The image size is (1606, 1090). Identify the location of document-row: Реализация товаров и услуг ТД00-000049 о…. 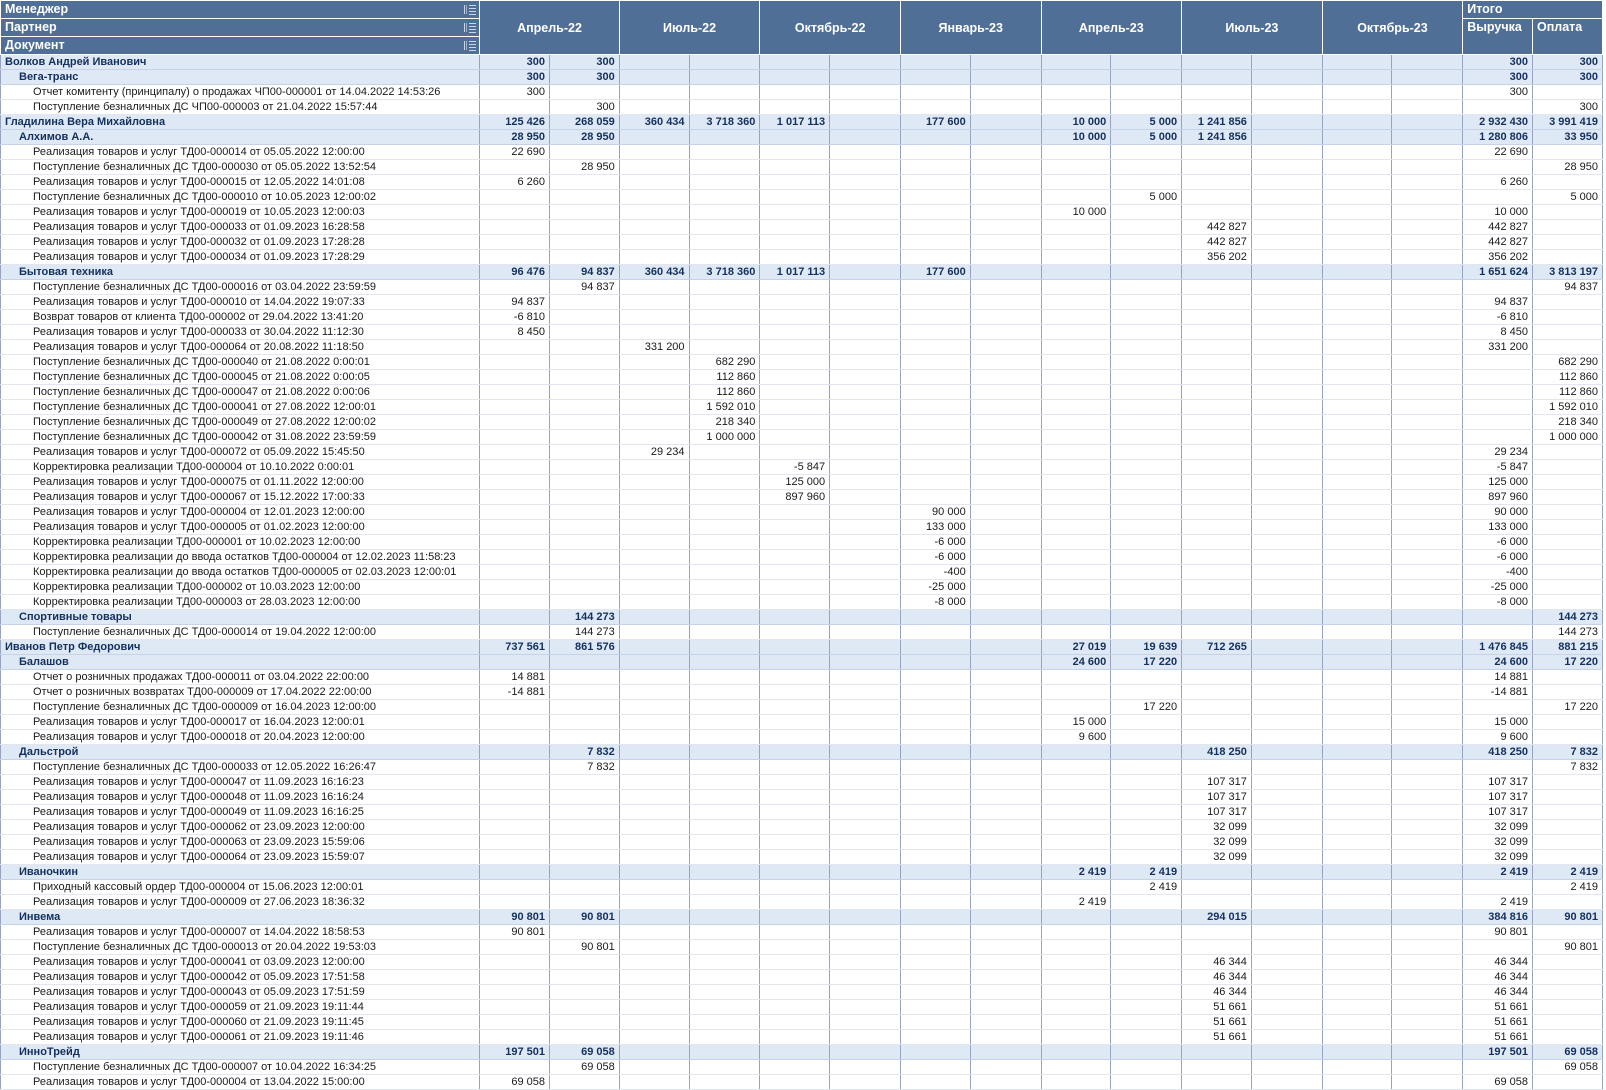
(801, 812).